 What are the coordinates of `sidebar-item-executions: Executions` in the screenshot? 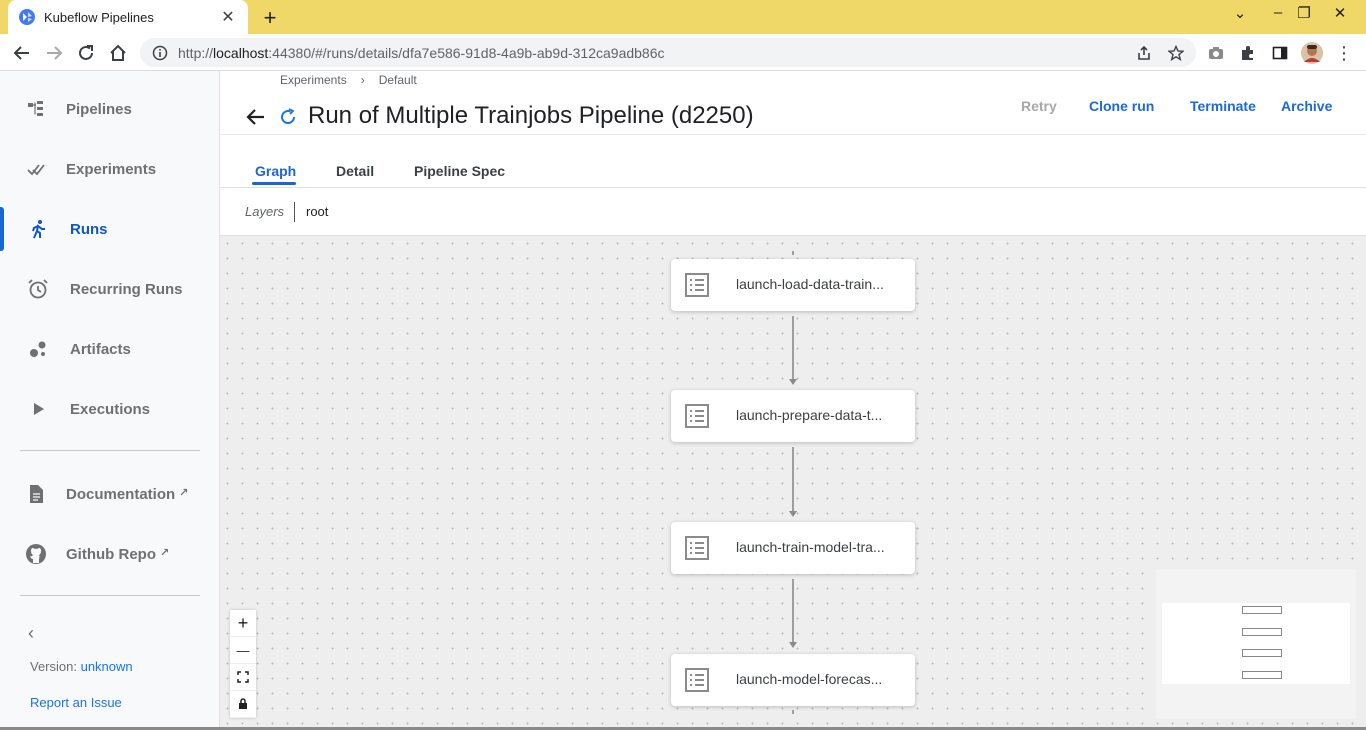 It's located at (110, 409).